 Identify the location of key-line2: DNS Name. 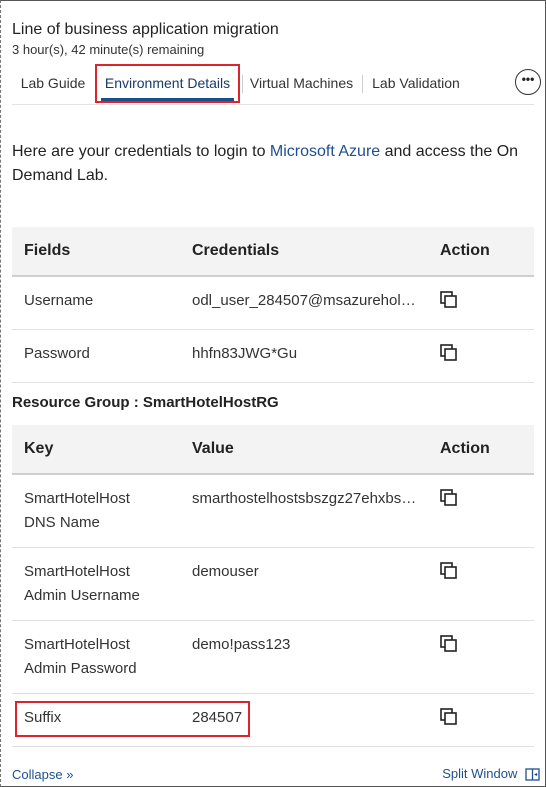
(62, 522).